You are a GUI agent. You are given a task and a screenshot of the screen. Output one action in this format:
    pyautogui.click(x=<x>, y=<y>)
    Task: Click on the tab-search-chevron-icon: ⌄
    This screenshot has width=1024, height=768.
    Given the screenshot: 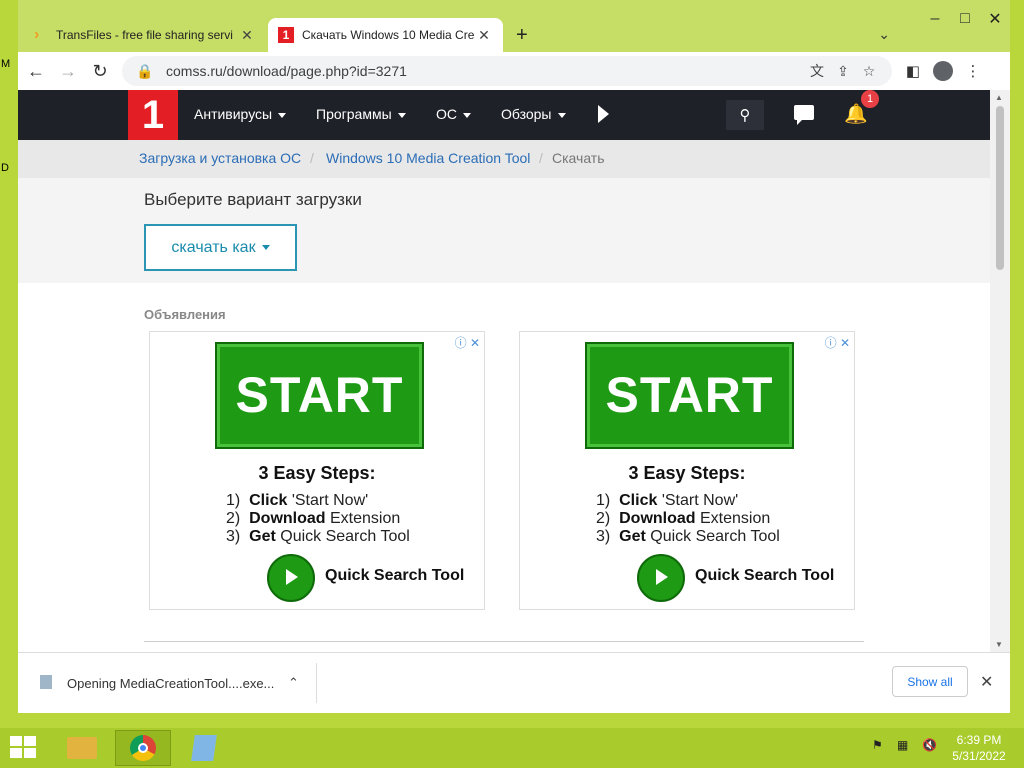 What is the action you would take?
    pyautogui.click(x=884, y=34)
    